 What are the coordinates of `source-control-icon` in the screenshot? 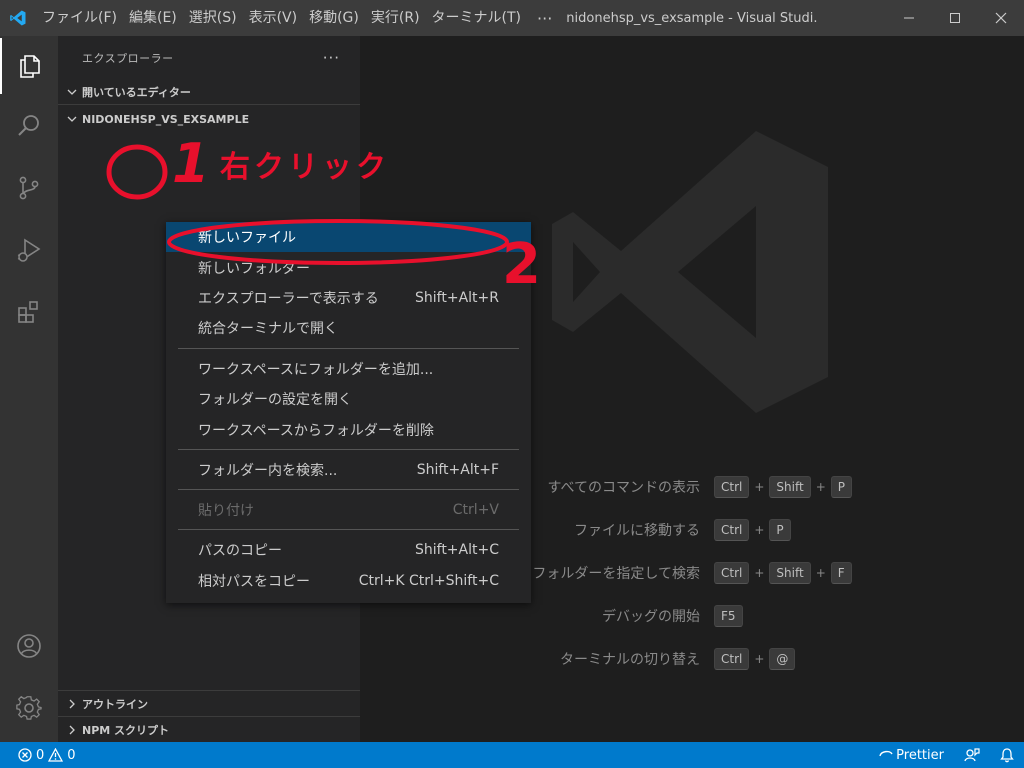 It's located at (29, 188).